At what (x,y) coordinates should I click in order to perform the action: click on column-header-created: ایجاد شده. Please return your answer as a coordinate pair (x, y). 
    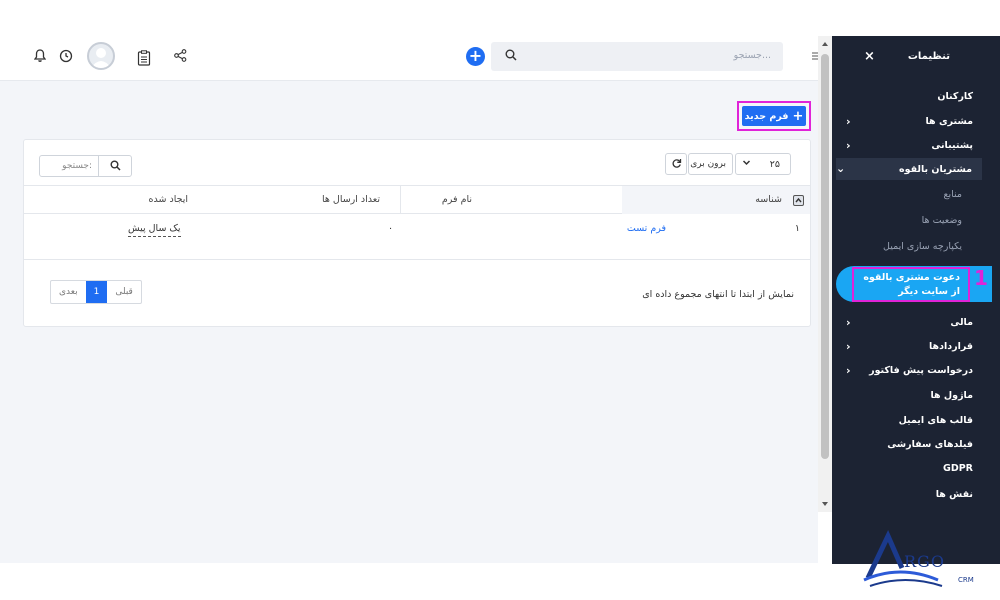
    Looking at the image, I should click on (158, 200).